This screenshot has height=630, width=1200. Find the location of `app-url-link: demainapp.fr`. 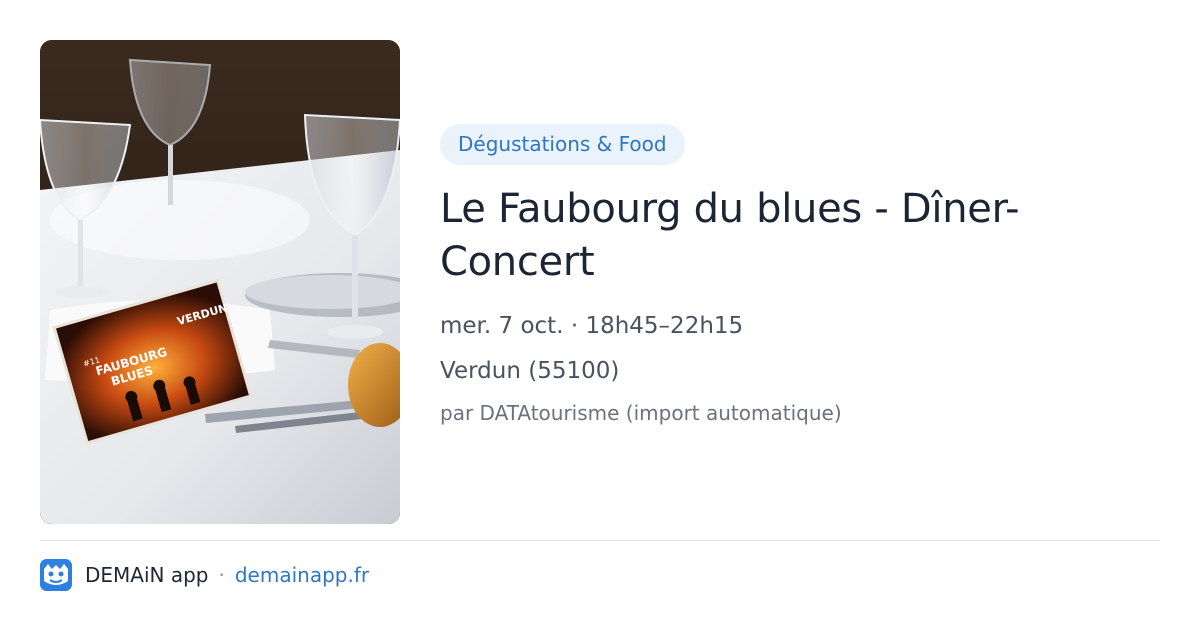

app-url-link: demainapp.fr is located at coordinates (302, 575).